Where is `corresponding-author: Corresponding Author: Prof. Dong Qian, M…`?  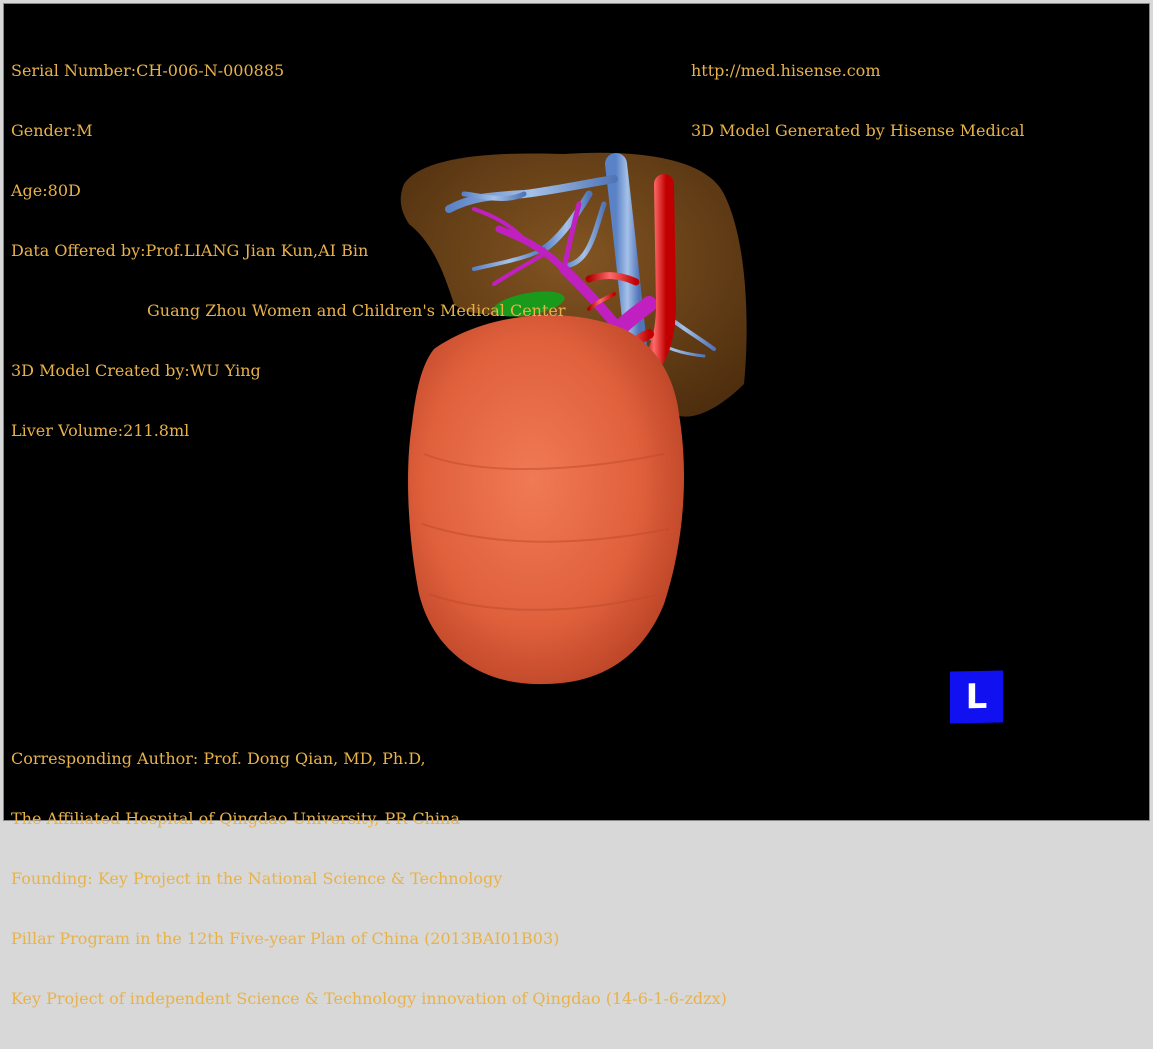
corresponding-author: Corresponding Author: Prof. Dong Qian, M… is located at coordinates (218, 758).